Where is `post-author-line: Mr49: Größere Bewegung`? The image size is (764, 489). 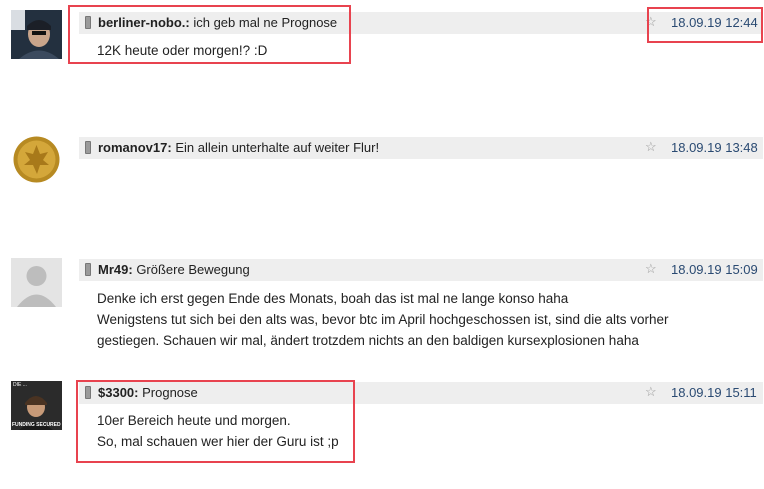
post-author-line: Mr49: Größere Bewegung is located at coordinates (174, 269).